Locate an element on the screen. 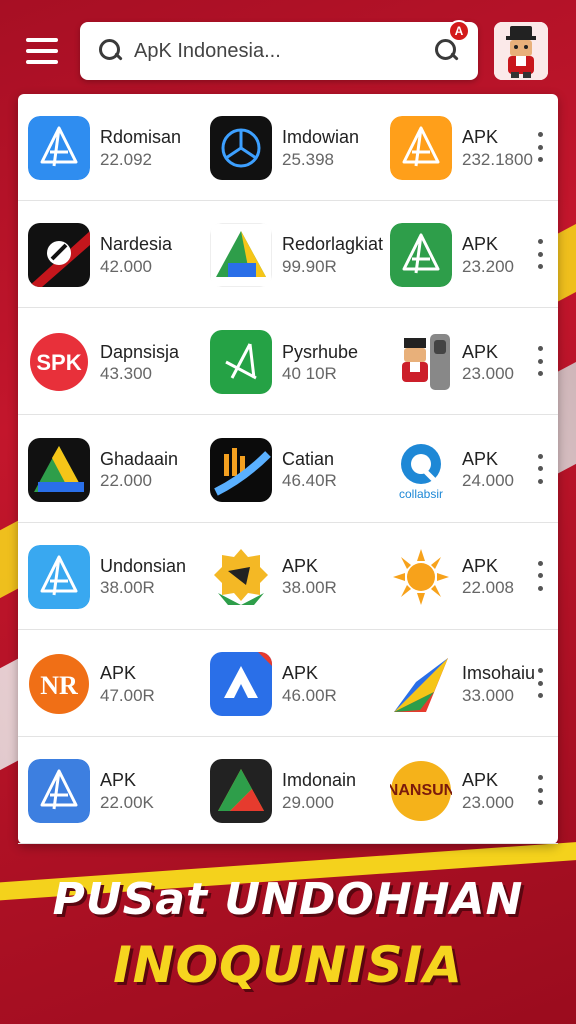 The width and height of the screenshot is (576, 1024). app-item: SPK Dapnsisja 43.300 is located at coordinates (104, 362).